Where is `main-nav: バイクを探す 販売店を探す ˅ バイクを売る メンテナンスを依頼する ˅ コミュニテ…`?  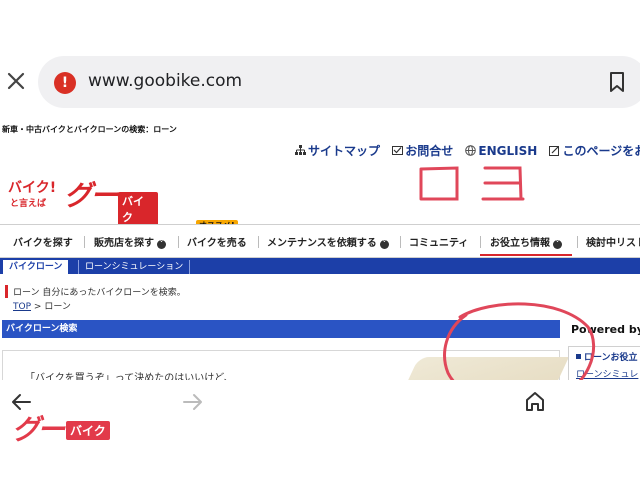 main-nav: バイクを探す 販売店を探す ˅ バイクを売る メンテナンスを依頼する ˅ コミュニテ… is located at coordinates (320, 241).